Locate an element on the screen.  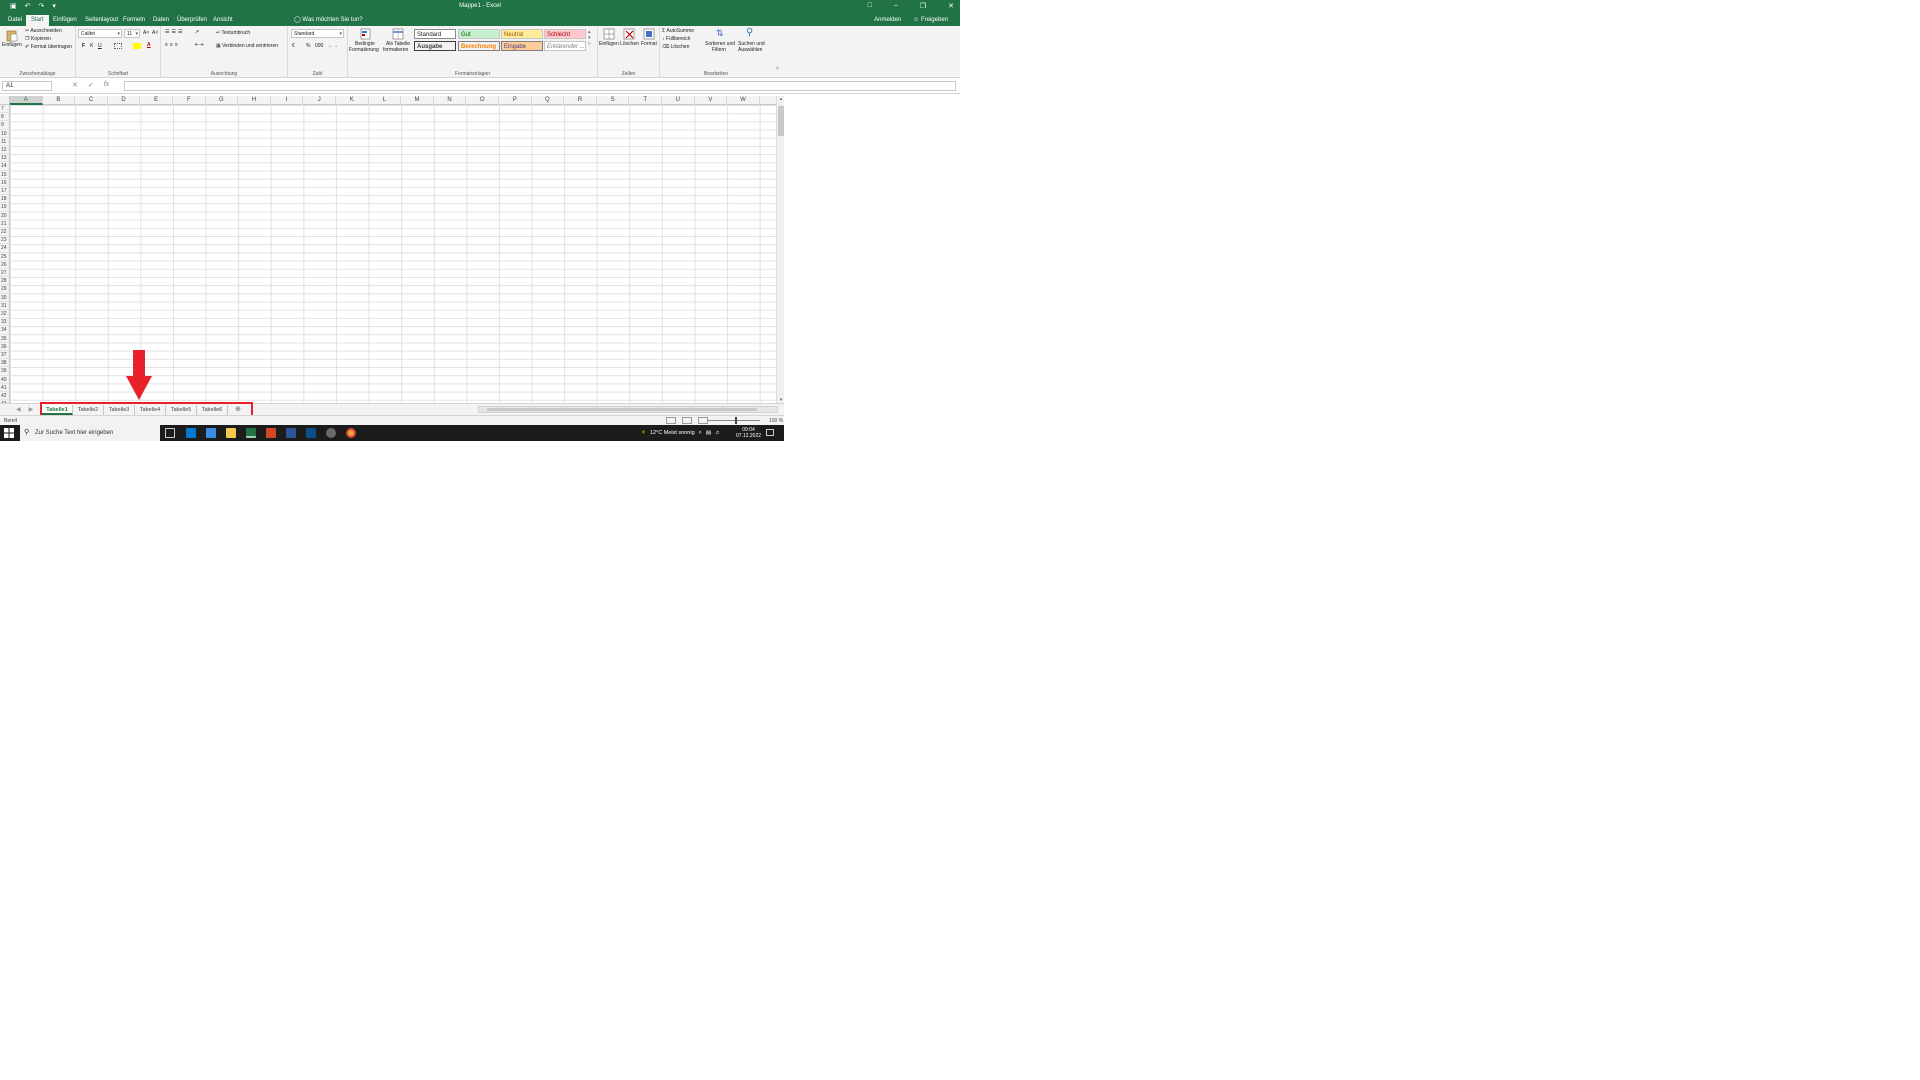
decimal-icons: ←→ is located at coordinates (333, 46).